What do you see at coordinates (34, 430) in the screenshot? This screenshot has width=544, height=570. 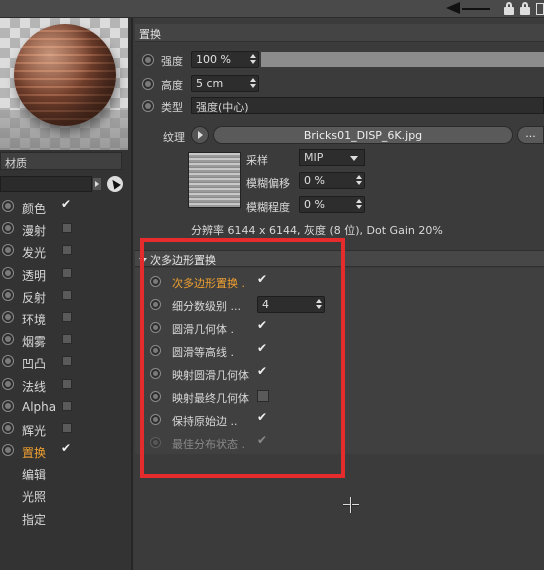 I see `channel-label: 辉光` at bounding box center [34, 430].